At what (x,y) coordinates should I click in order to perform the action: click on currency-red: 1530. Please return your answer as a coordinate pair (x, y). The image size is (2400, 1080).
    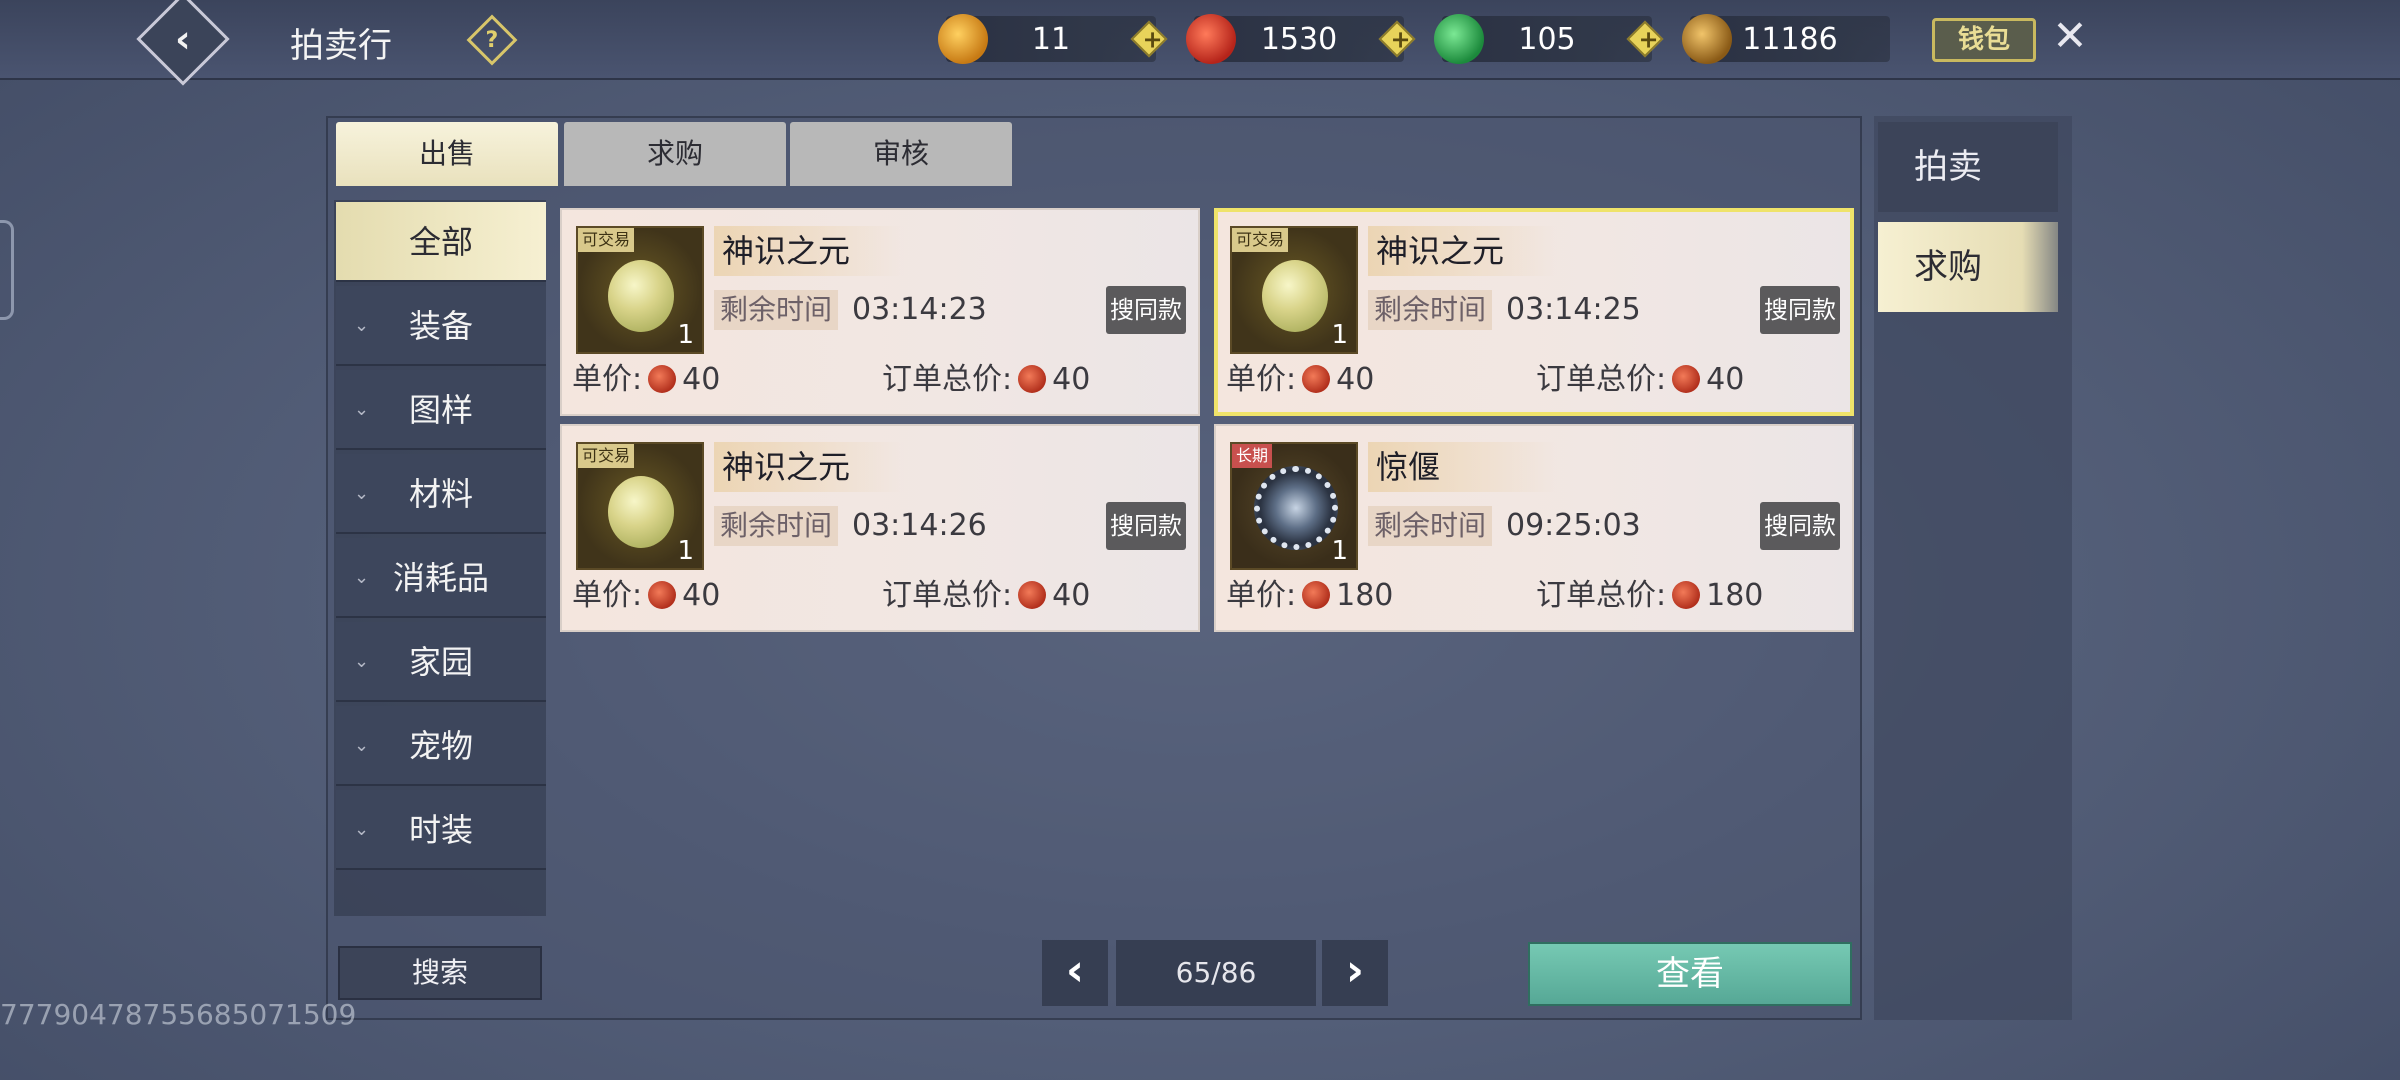
    Looking at the image, I should click on (1301, 39).